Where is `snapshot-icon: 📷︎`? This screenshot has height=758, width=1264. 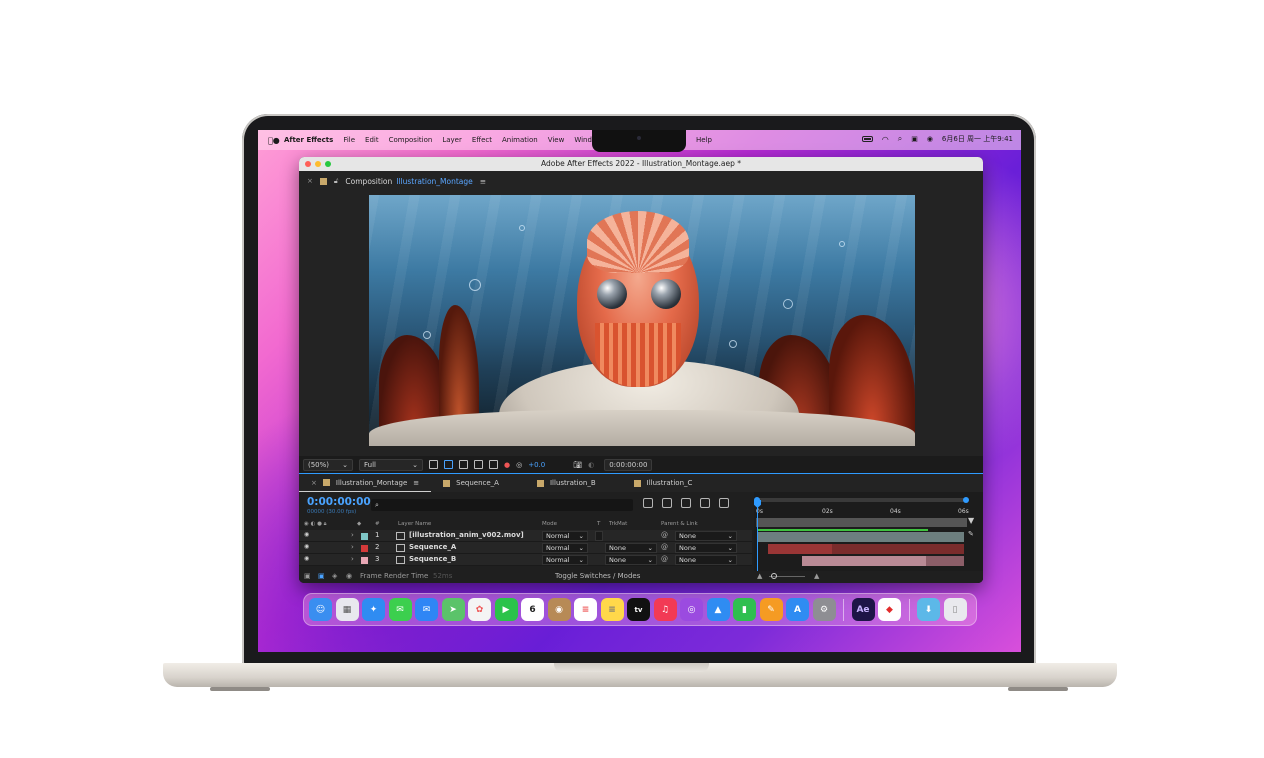 snapshot-icon: 📷︎ is located at coordinates (577, 465).